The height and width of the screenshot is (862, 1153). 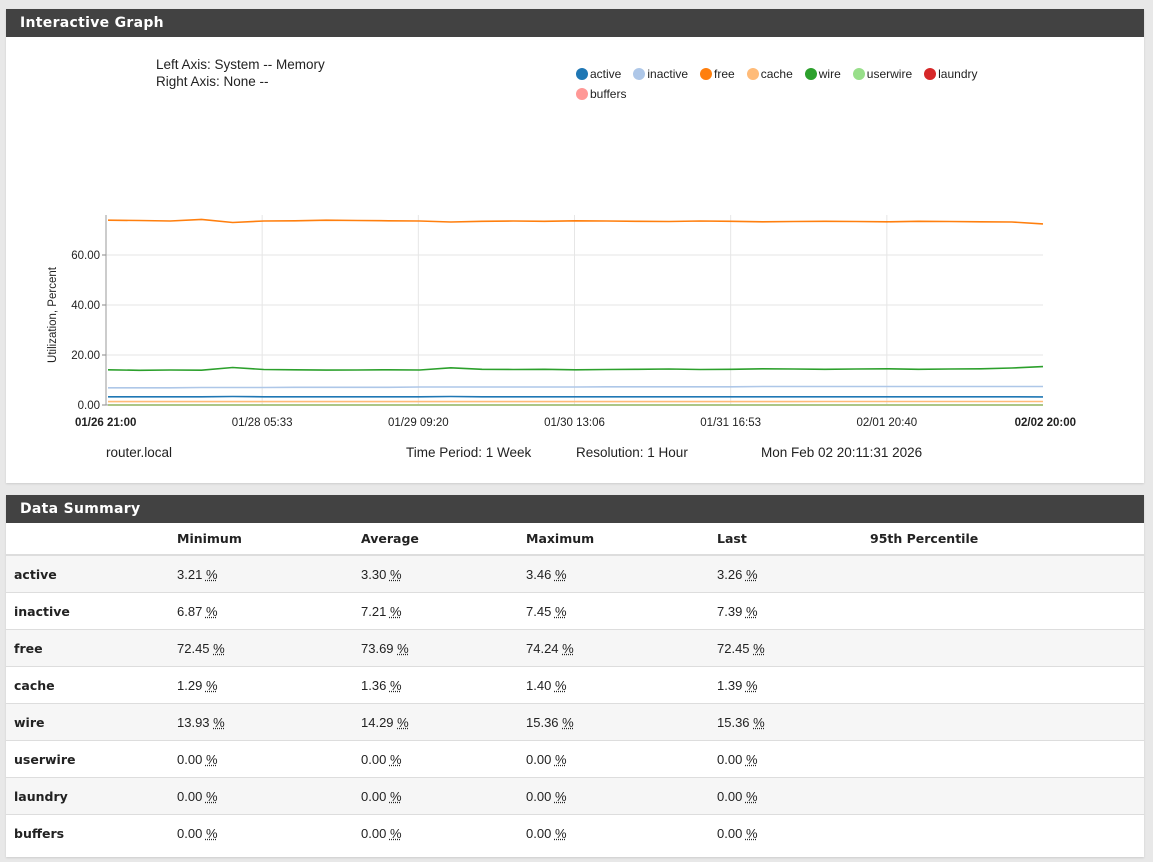 I want to click on table-row: cache 1.29 % 1.36 % 1.40 % 1.39 %, so click(x=575, y=685).